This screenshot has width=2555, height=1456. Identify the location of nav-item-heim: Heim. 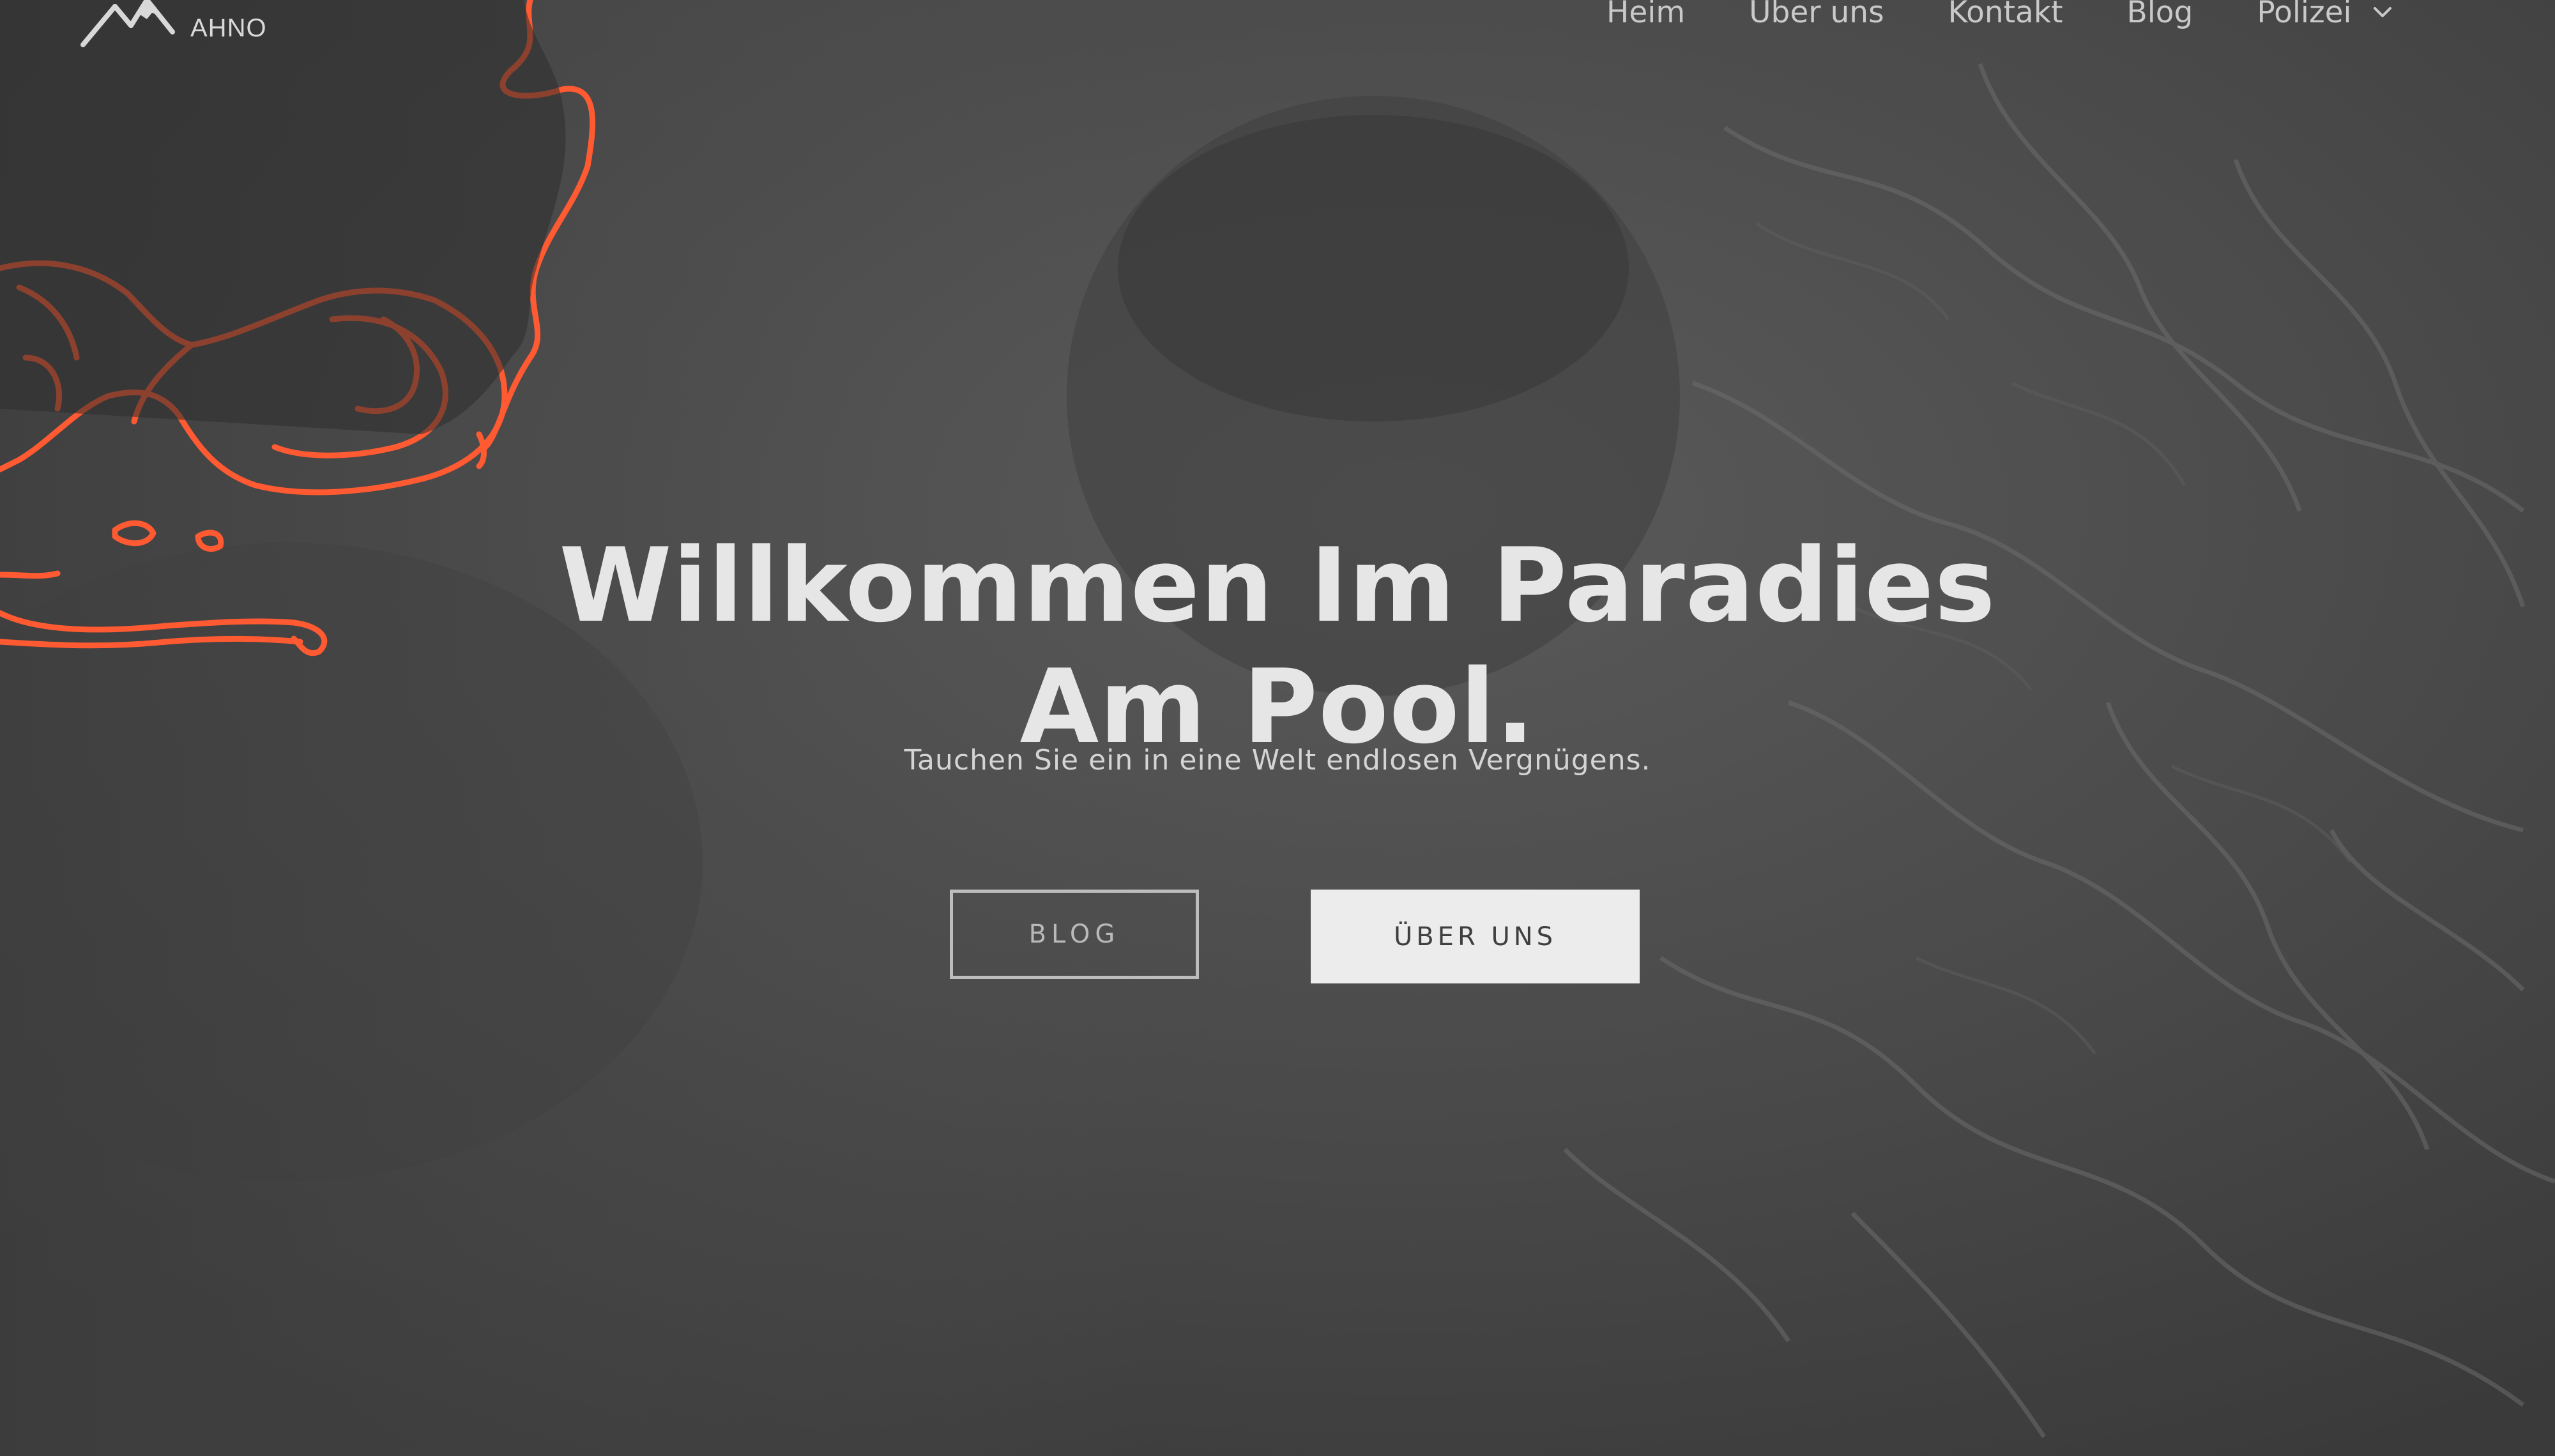
(1645, 15).